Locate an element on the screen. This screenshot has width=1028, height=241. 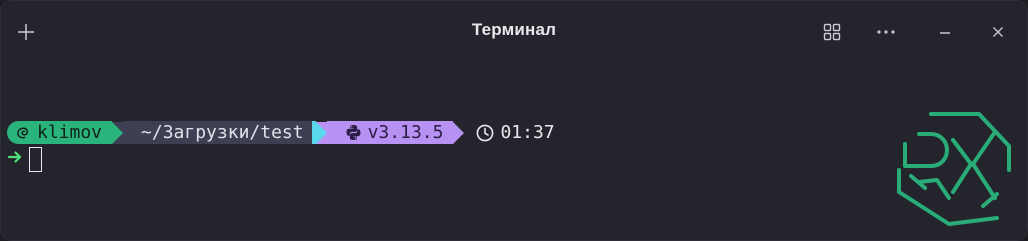
minimize-icon is located at coordinates (945, 32).